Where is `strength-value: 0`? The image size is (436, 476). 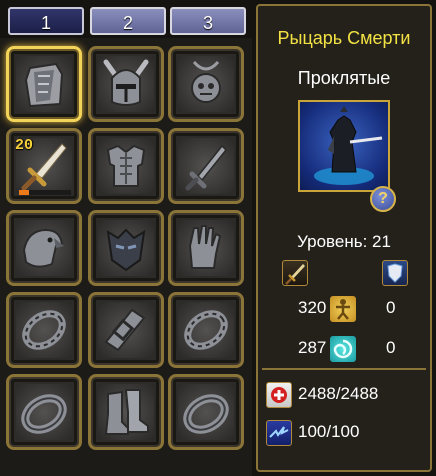
strength-value: 0 is located at coordinates (391, 307).